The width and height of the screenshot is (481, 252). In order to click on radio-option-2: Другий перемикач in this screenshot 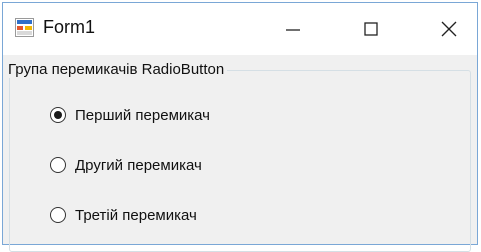, I will do `click(126, 165)`.